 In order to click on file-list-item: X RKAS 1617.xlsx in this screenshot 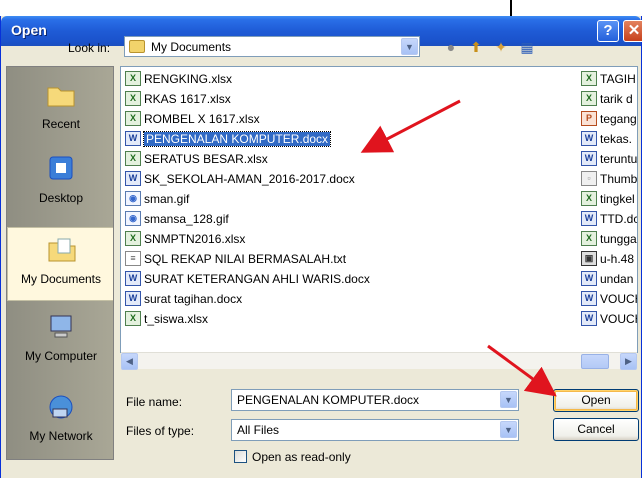, I will do `click(178, 98)`.